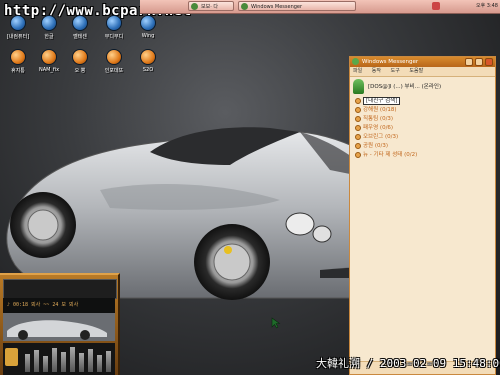 This screenshot has width=500, height=375. What do you see at coordinates (18, 57) in the screenshot?
I see `recycle-bin-icon` at bounding box center [18, 57].